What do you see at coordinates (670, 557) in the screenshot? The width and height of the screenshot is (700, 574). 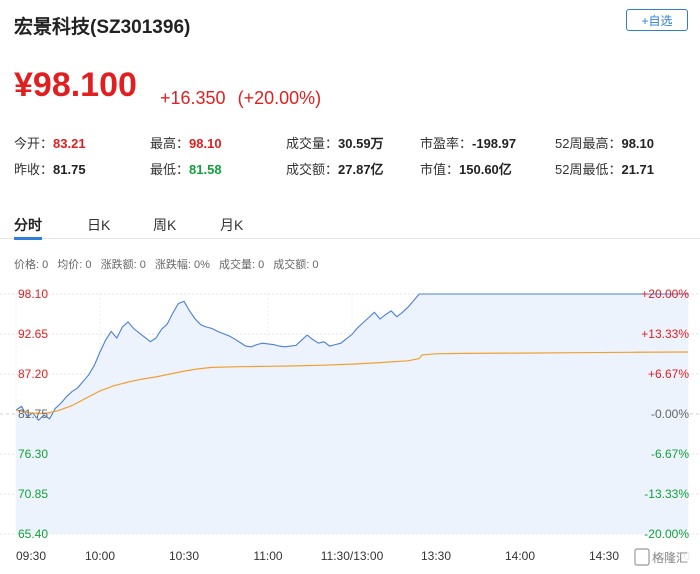 I see `logo-text: 格隆汇` at bounding box center [670, 557].